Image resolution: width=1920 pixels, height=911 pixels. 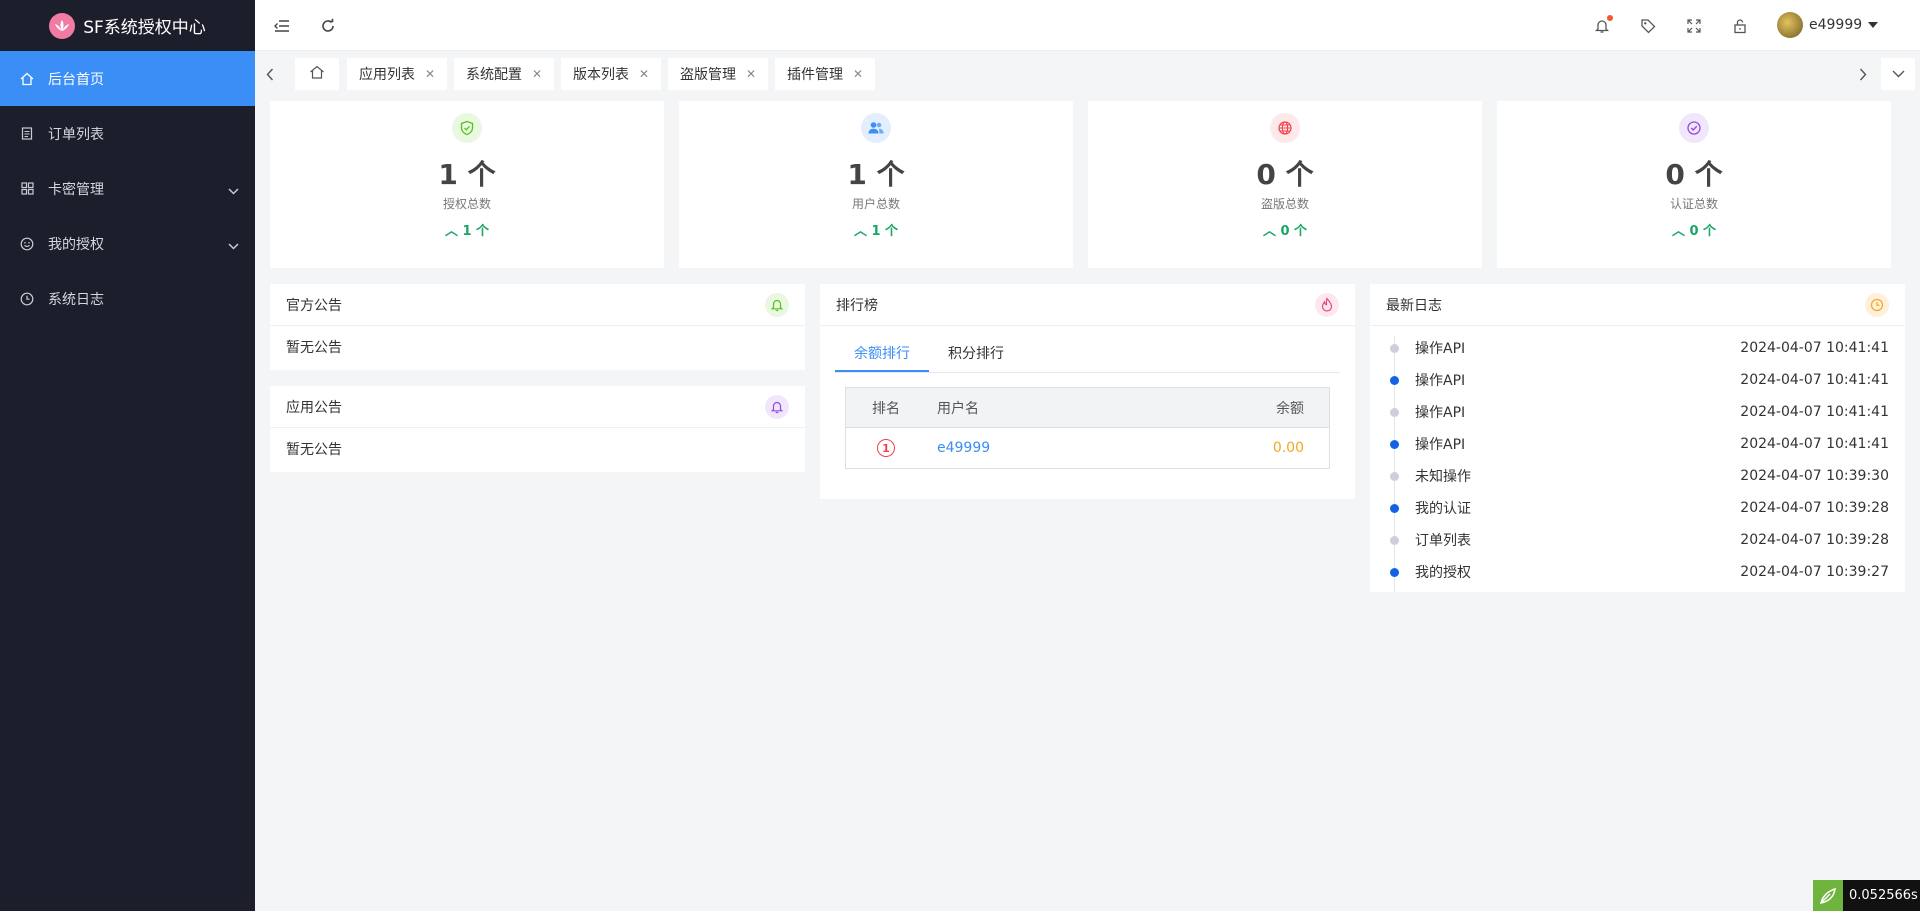 What do you see at coordinates (1873, 25) in the screenshot?
I see `caret-down-icon` at bounding box center [1873, 25].